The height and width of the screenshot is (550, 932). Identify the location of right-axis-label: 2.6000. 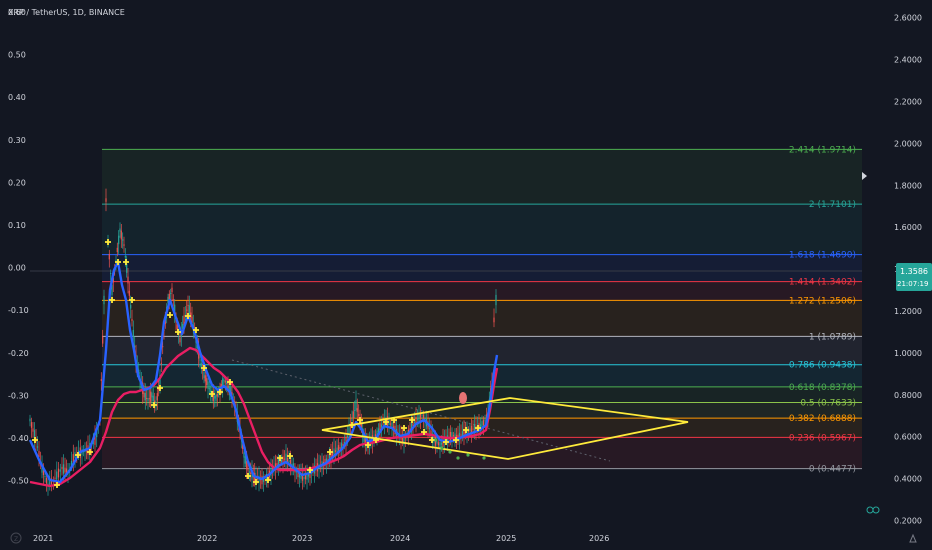
(908, 18).